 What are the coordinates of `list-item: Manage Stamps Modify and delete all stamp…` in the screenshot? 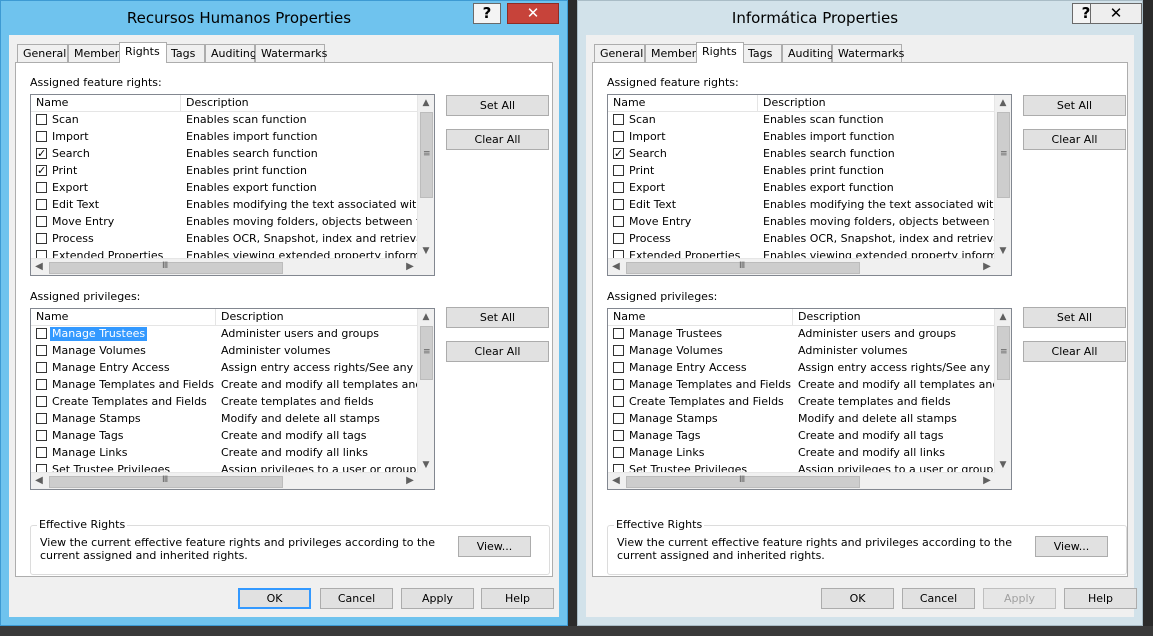 It's located at (801, 419).